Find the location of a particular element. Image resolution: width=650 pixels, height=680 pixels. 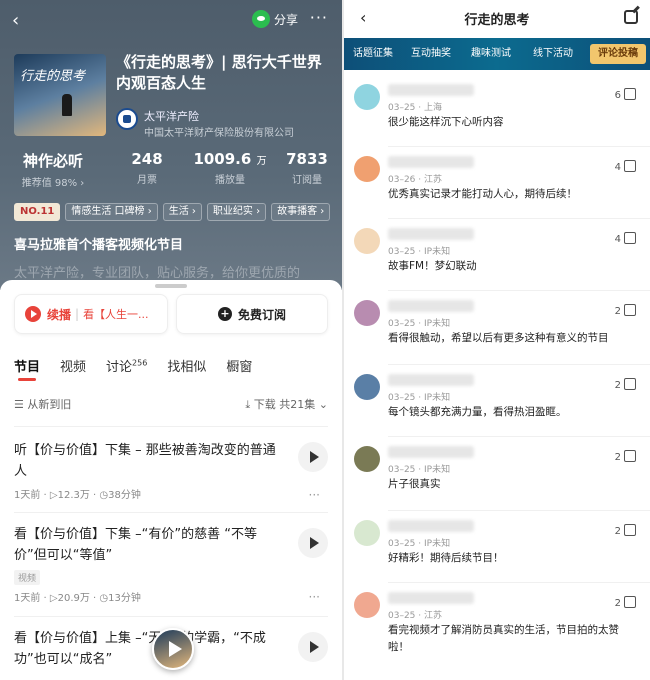

sort-bar: ☰ 从新到旧 ⤓ 下载 共21集 ⌄ is located at coordinates (171, 404).